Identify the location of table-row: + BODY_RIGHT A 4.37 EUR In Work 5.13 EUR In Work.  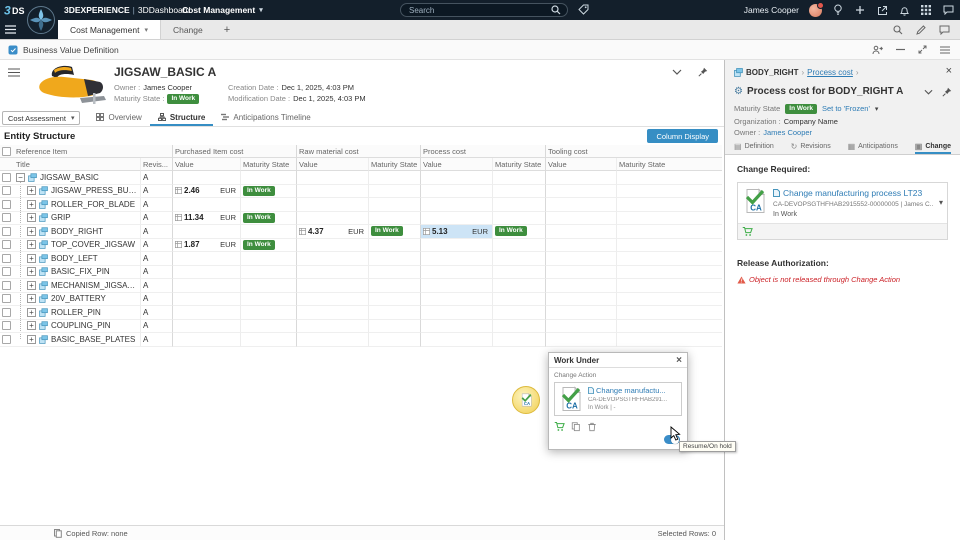
(361, 232).